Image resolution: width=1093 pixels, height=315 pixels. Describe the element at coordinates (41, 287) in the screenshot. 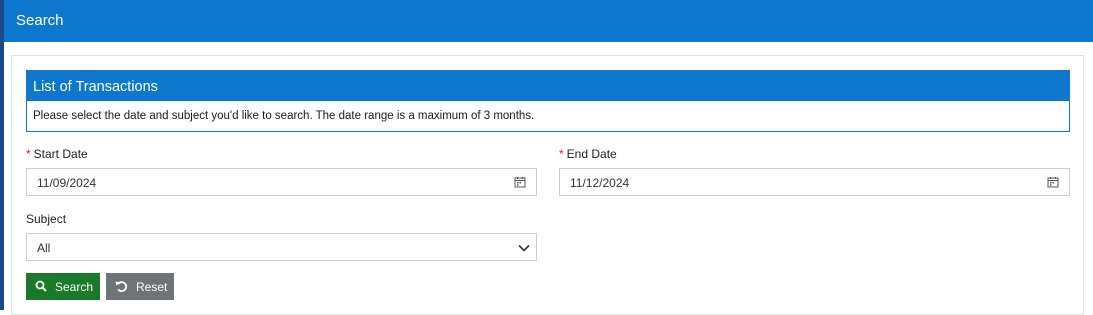

I see `search-icon` at that location.